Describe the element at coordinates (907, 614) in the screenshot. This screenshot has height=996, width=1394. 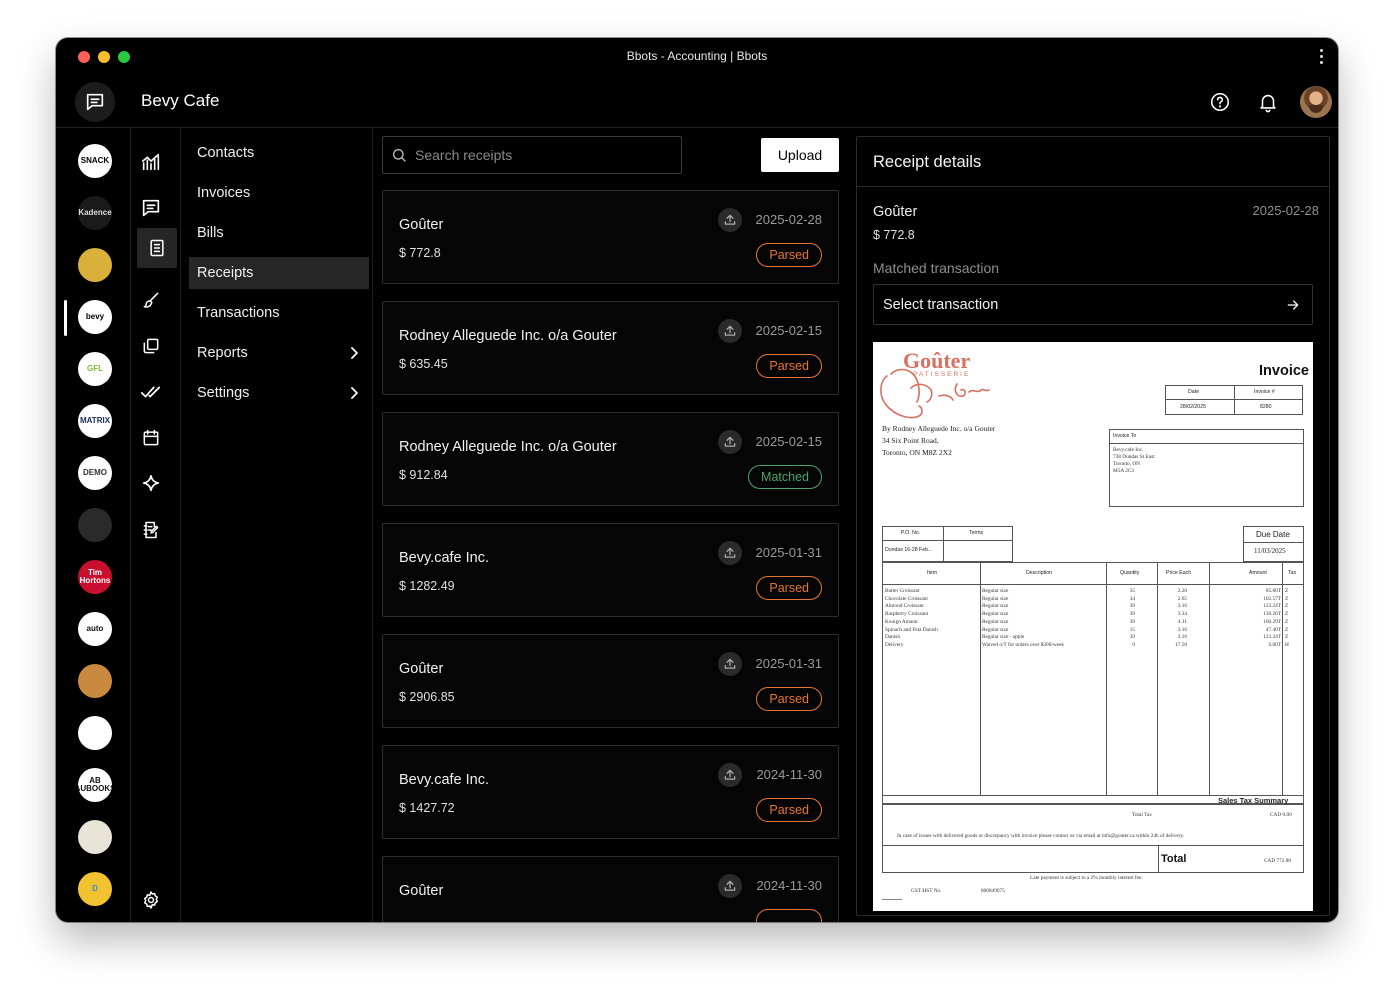
I see `invoice-cell: Raspberry Croissant` at that location.